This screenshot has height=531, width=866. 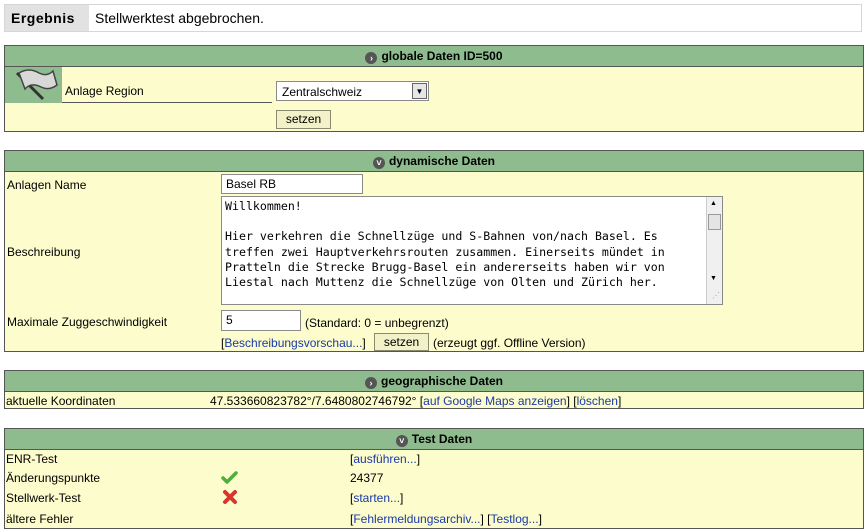 What do you see at coordinates (433, 18) in the screenshot?
I see `result-bar: Ergebnis Stellwerktest abgebrochen.` at bounding box center [433, 18].